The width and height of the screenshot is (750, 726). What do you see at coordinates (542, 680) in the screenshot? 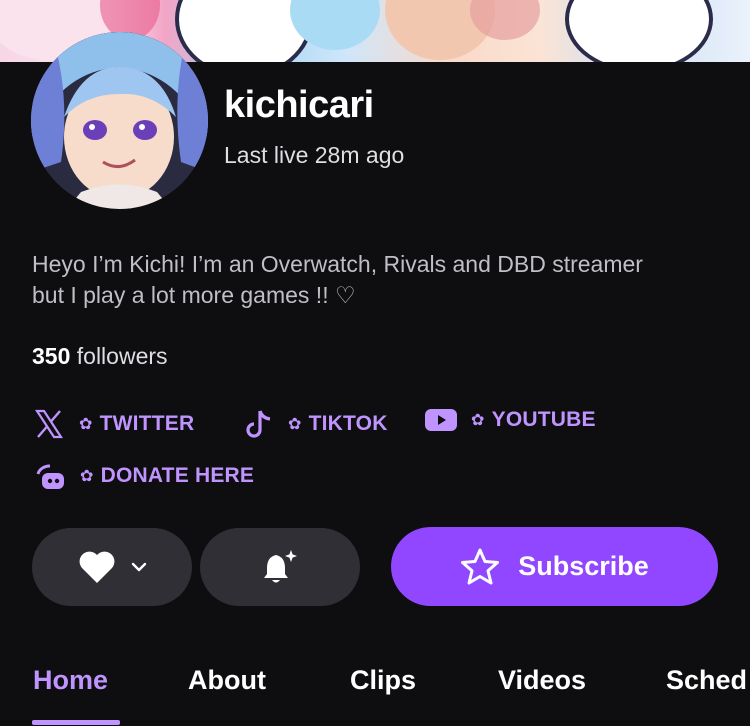
I see `tab-videos: Videos` at bounding box center [542, 680].